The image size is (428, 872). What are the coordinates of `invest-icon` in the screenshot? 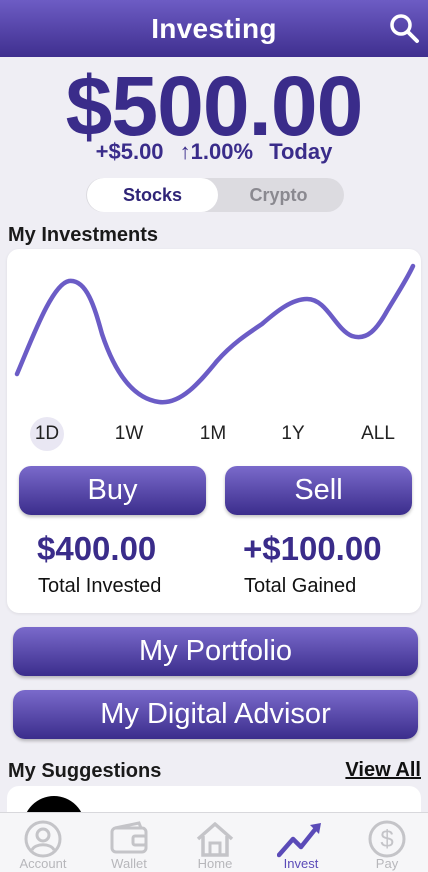 It's located at (299, 840).